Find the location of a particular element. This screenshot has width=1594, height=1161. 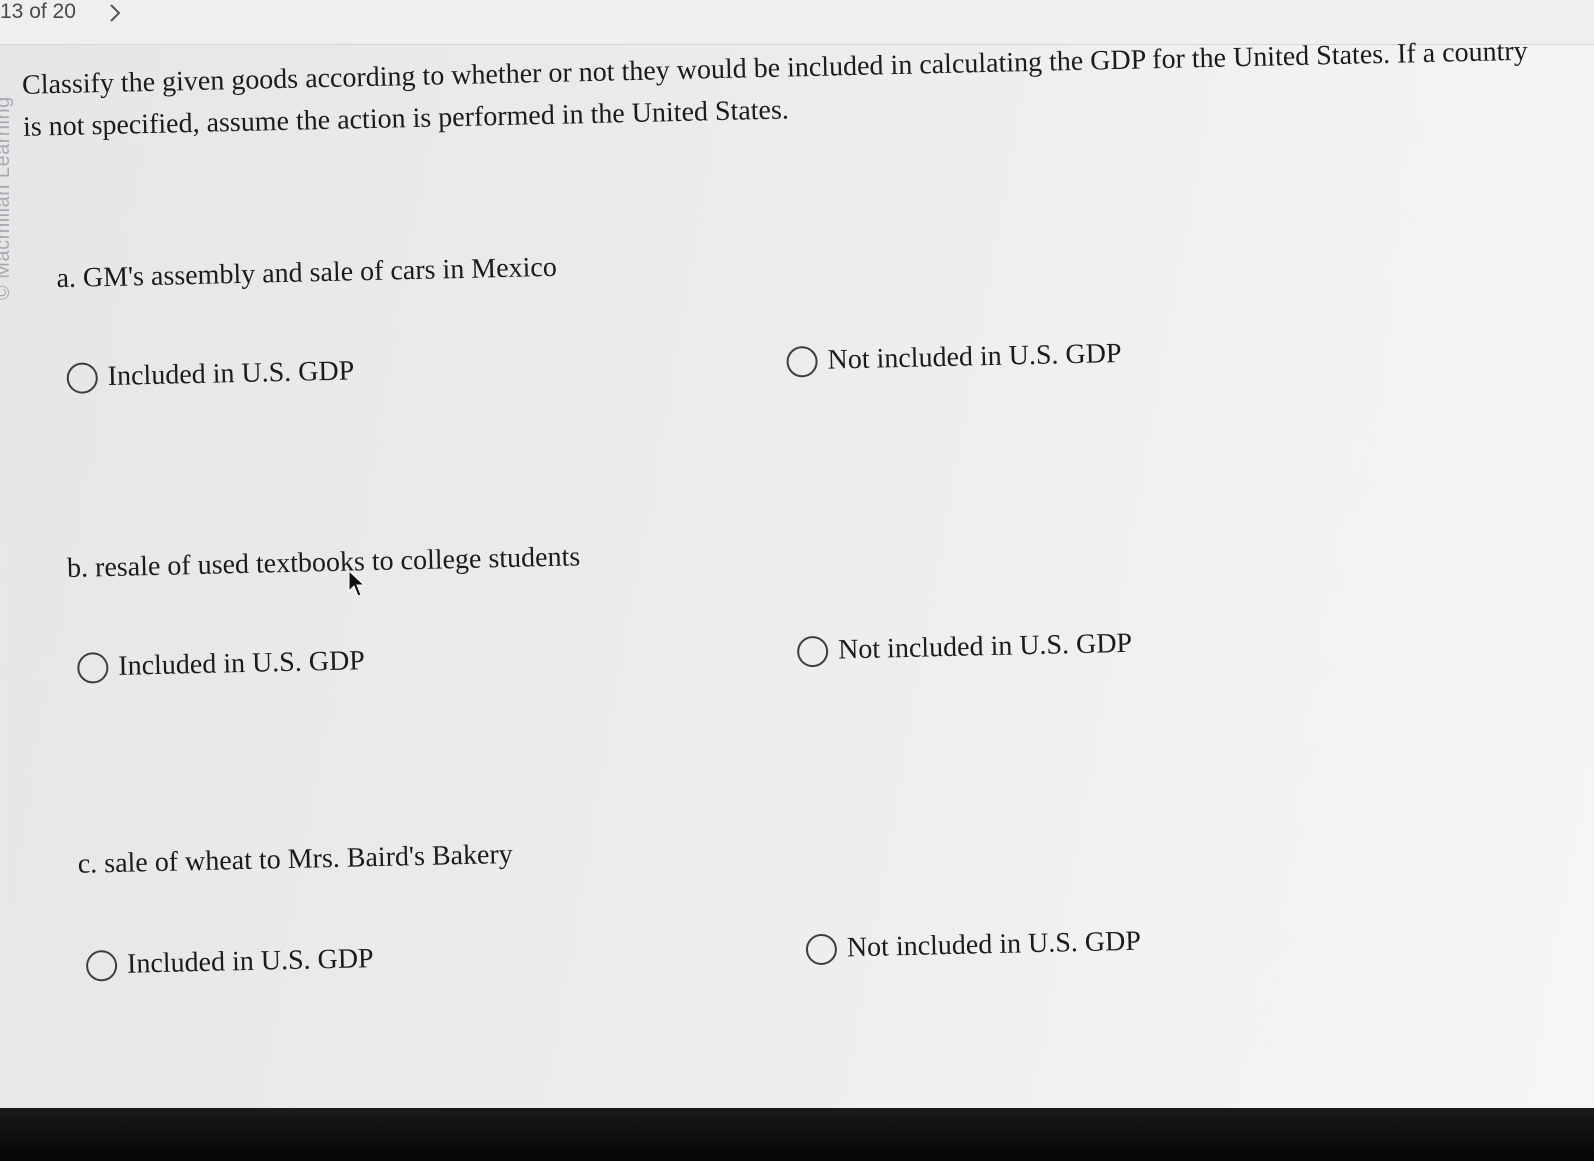

screen-bottom-bezel is located at coordinates (797, 1134).